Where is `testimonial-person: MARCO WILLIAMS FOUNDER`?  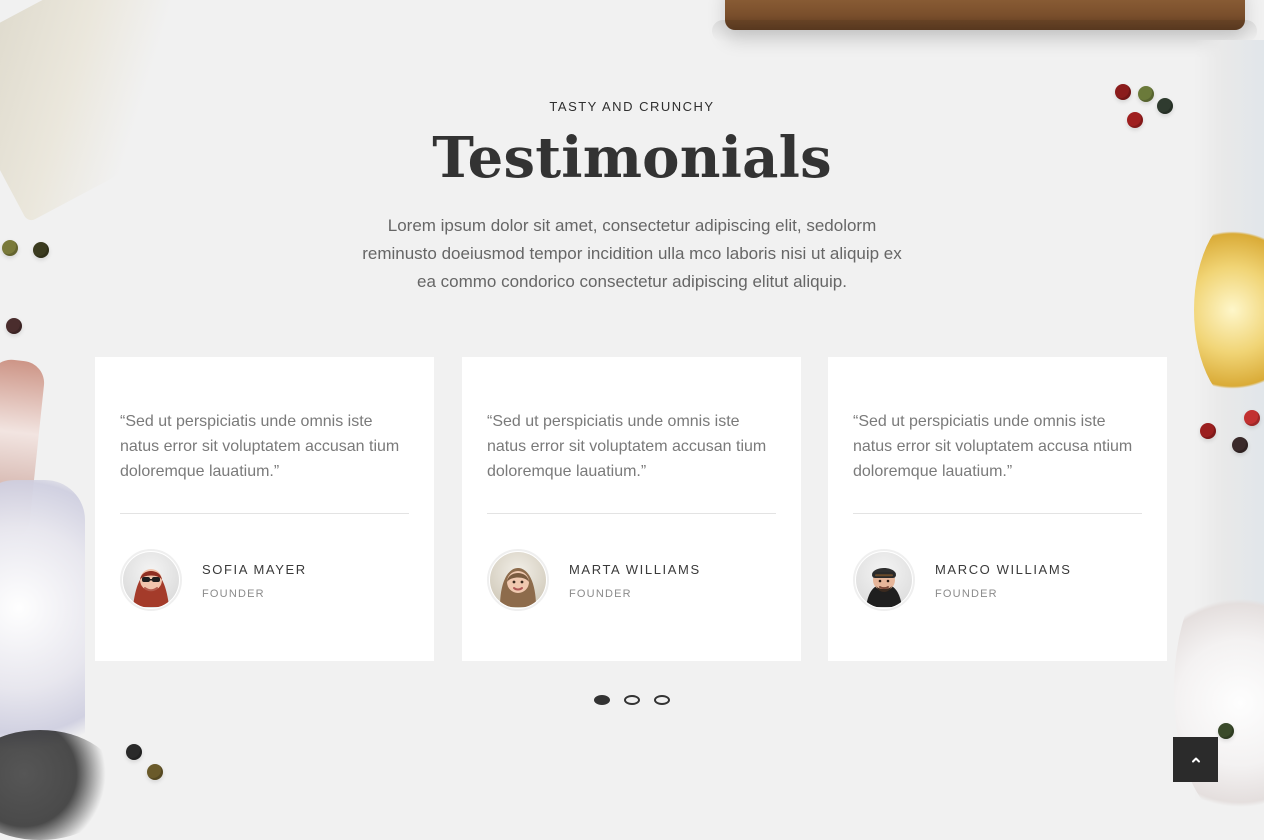
testimonial-person: MARCO WILLIAMS FOUNDER is located at coordinates (997, 580).